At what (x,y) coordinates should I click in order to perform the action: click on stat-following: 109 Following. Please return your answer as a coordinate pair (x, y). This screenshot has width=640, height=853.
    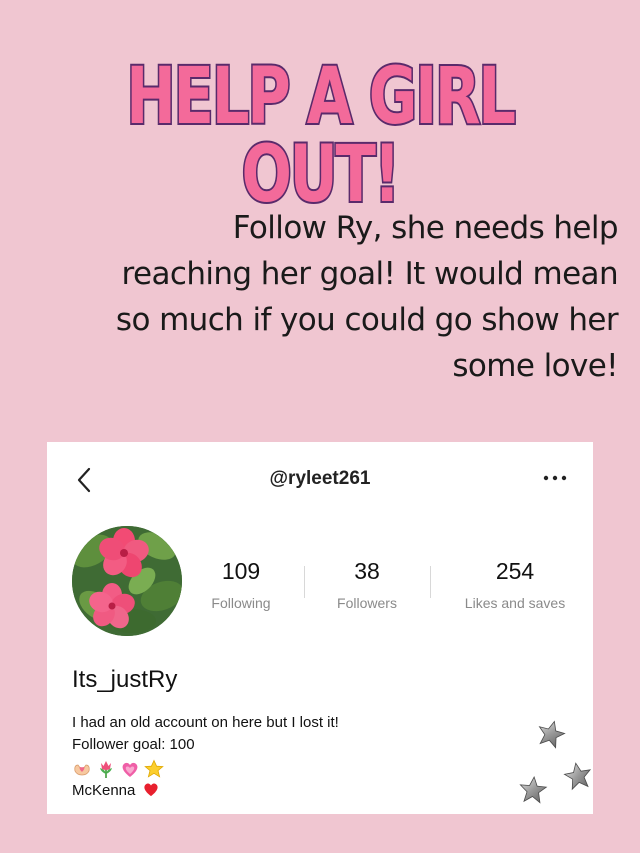
    Looking at the image, I should click on (241, 584).